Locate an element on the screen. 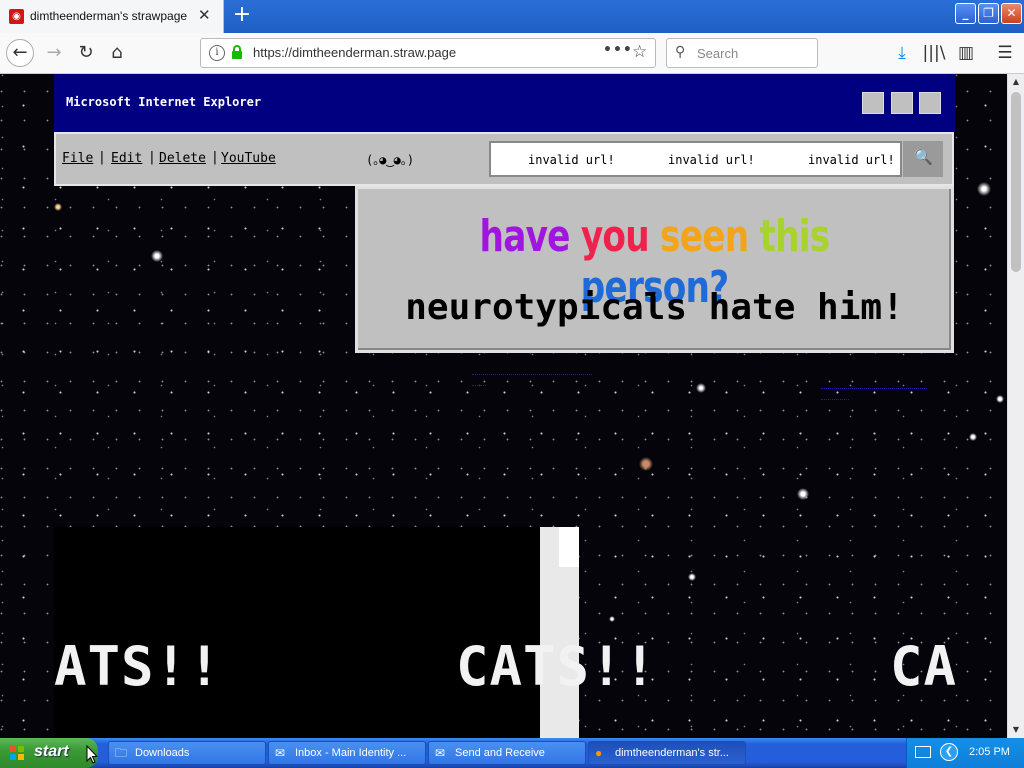 This screenshot has height=768, width=1024. site-favicon: ◉ is located at coordinates (16, 16).